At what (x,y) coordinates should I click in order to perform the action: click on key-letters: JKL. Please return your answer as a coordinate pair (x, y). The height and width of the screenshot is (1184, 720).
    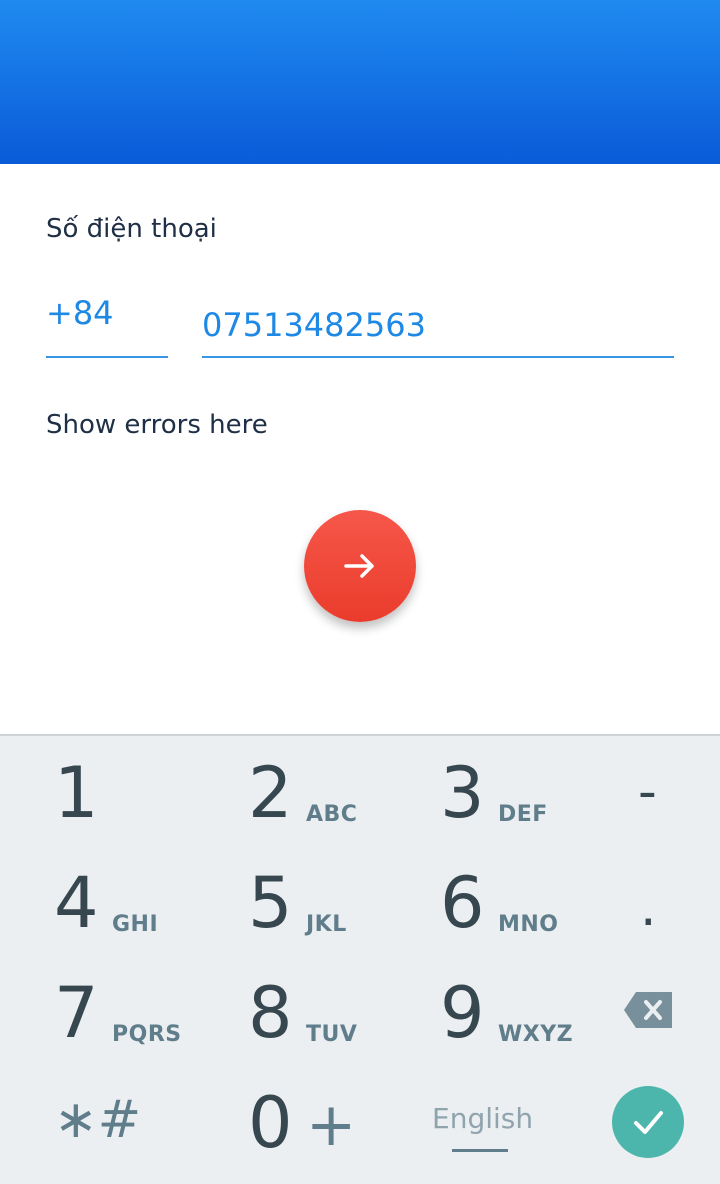
    Looking at the image, I should click on (326, 924).